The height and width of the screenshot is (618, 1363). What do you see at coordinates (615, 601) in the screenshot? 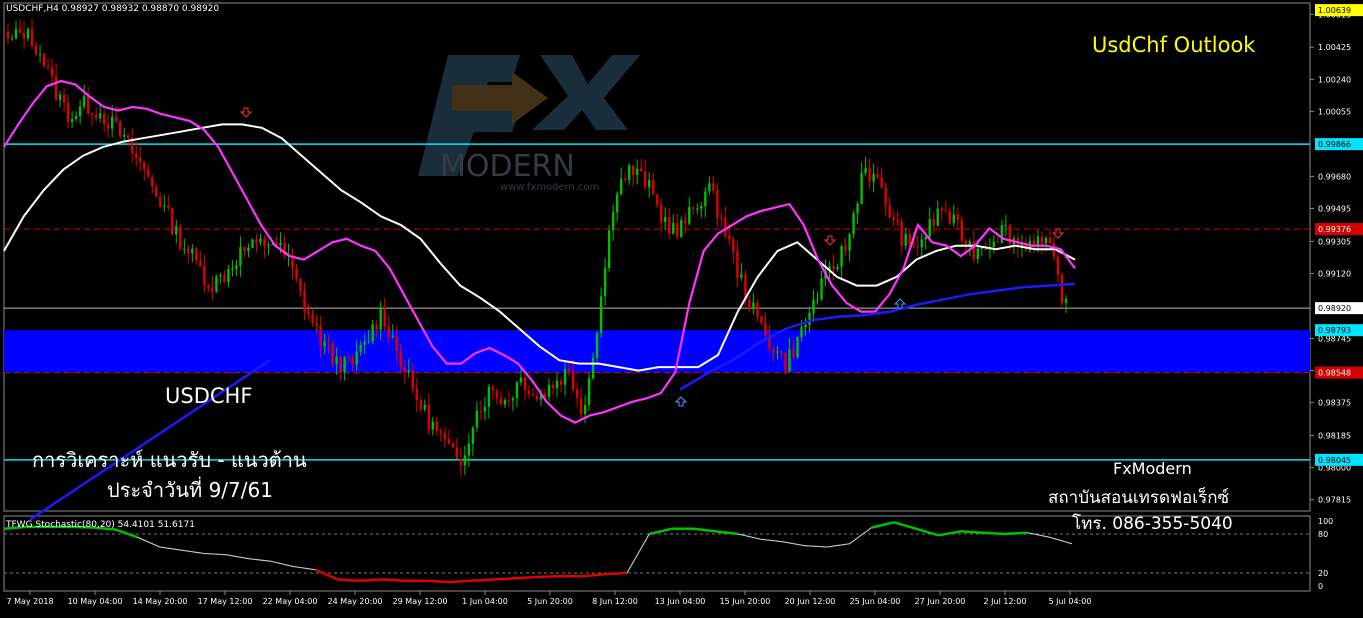
I see `x-tick-label: 8 Jun 12:00` at bounding box center [615, 601].